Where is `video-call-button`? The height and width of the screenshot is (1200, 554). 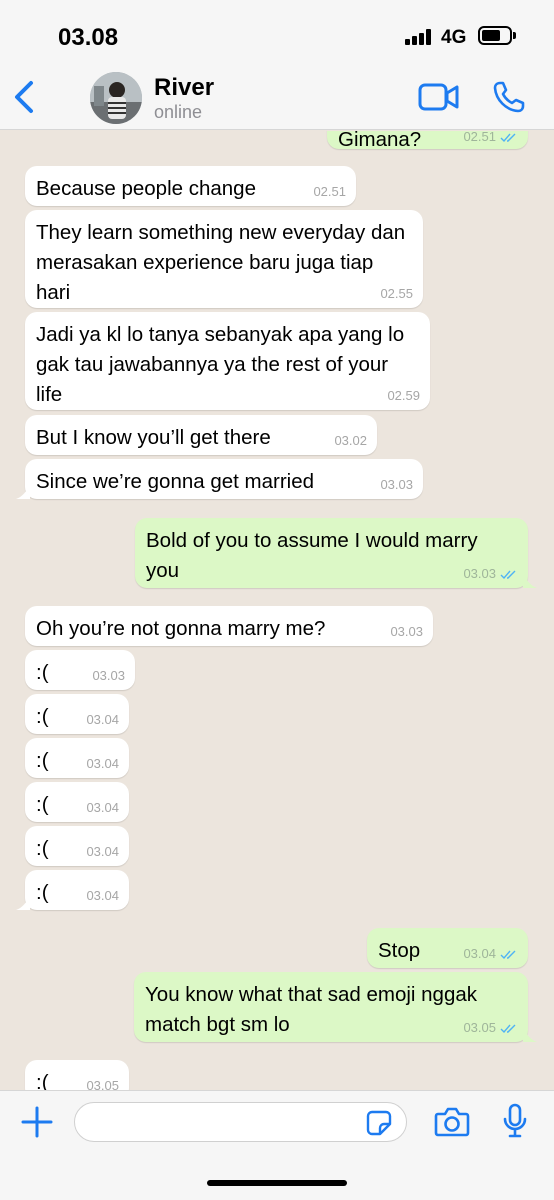
video-call-button is located at coordinates (439, 97).